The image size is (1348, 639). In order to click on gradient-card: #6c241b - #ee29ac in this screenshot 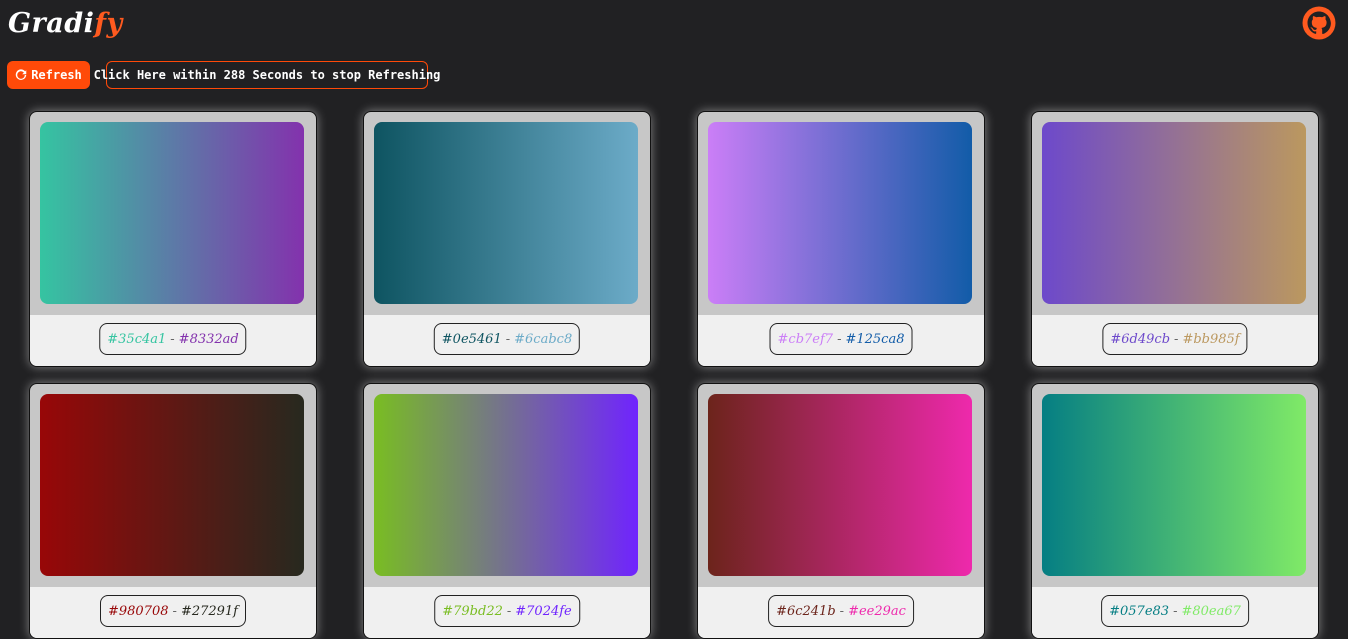, I will do `click(841, 511)`.